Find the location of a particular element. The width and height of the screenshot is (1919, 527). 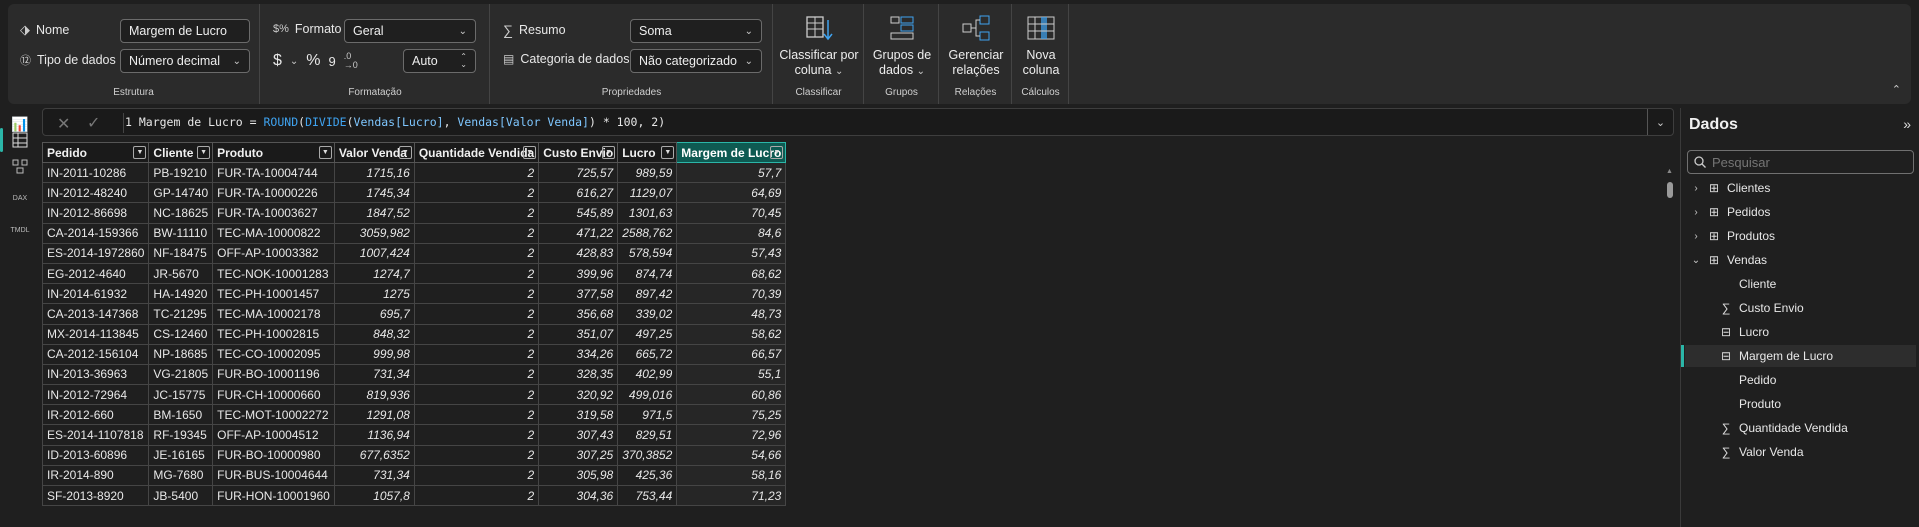

column-header: Pedido ▼ is located at coordinates (96, 152).